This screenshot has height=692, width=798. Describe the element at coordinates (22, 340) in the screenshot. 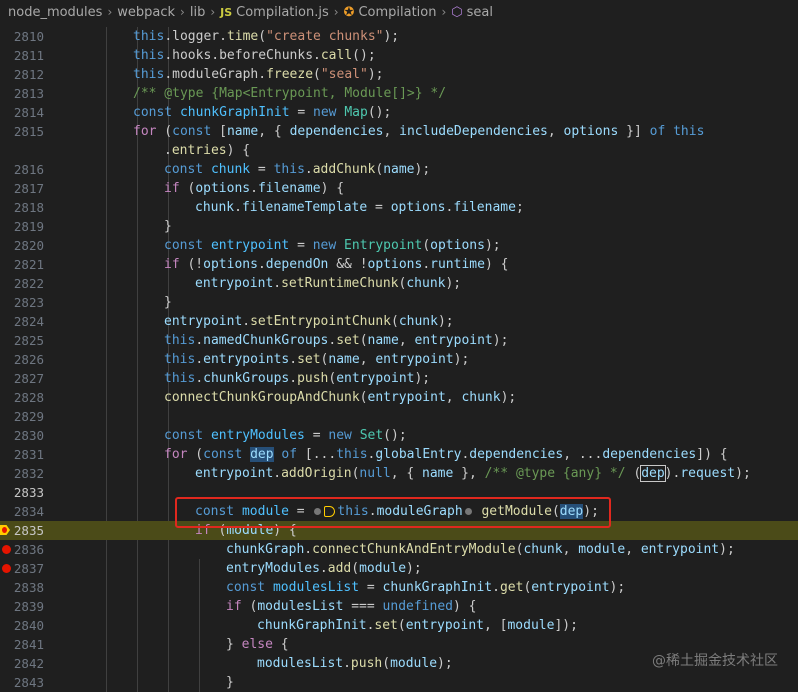

I see `line-number: 2825` at that location.